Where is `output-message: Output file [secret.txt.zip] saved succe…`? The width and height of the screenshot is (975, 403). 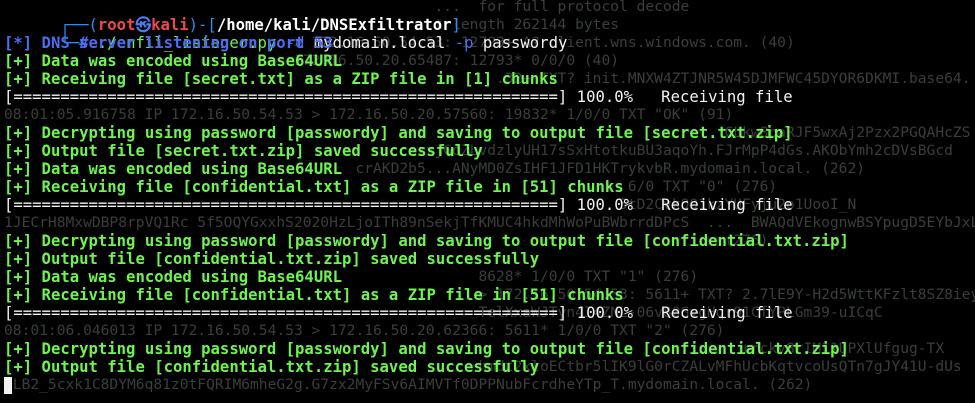 output-message: Output file [secret.txt.zip] saved succe… is located at coordinates (257, 151).